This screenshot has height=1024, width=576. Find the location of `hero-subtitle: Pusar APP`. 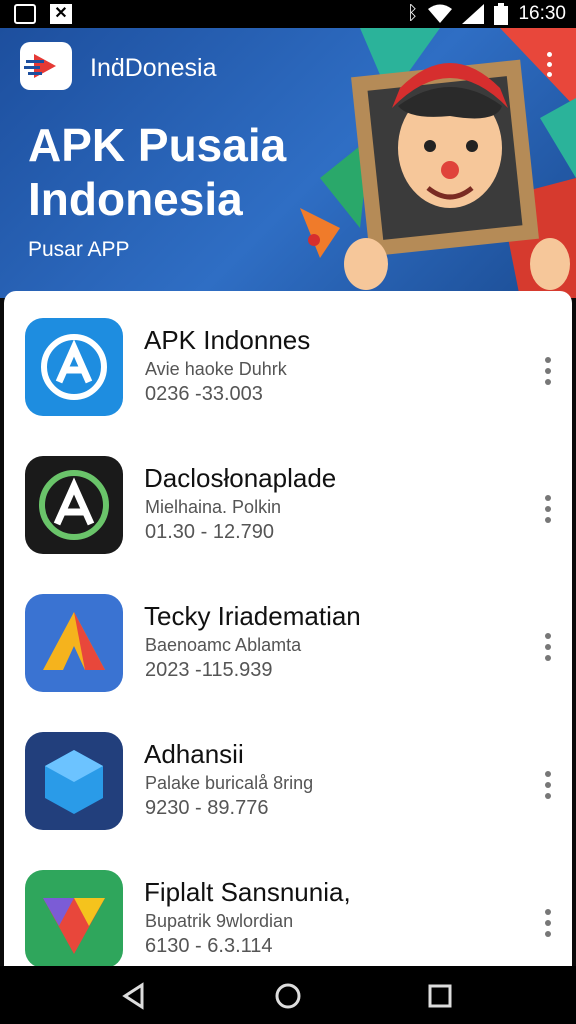

hero-subtitle: Pusar APP is located at coordinates (79, 249).